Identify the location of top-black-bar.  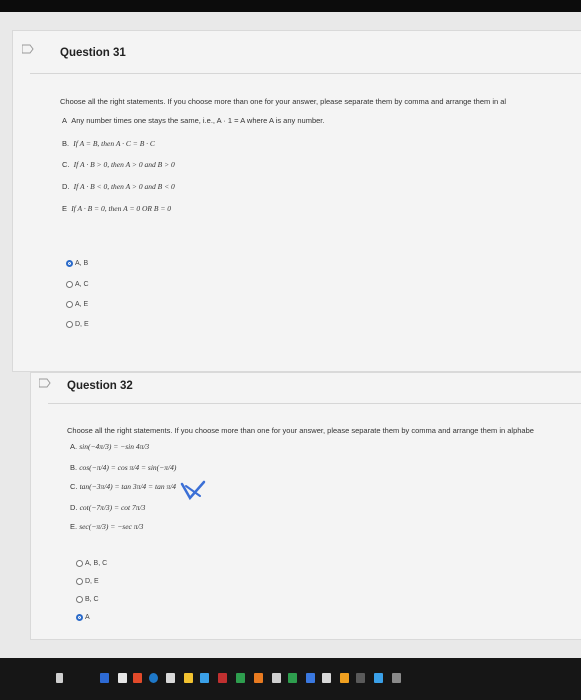
(290, 6).